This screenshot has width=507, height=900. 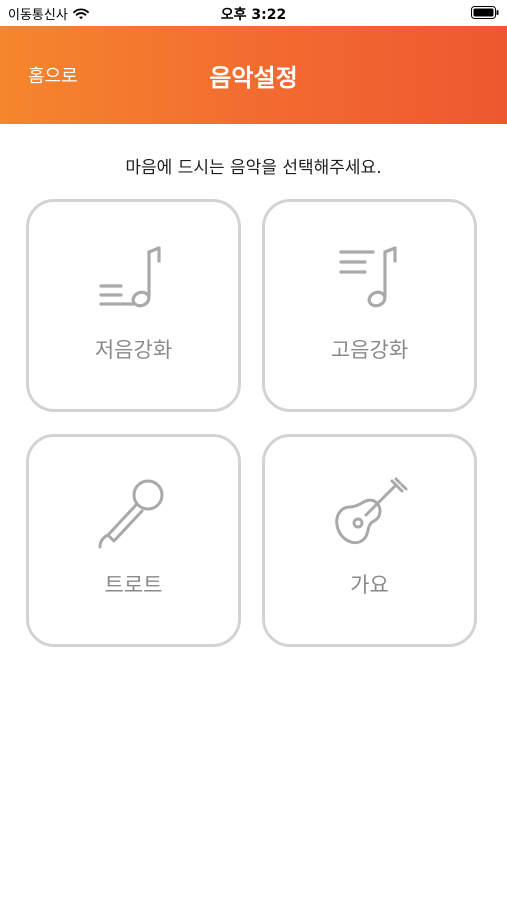 I want to click on treble-note-icon, so click(x=367, y=277).